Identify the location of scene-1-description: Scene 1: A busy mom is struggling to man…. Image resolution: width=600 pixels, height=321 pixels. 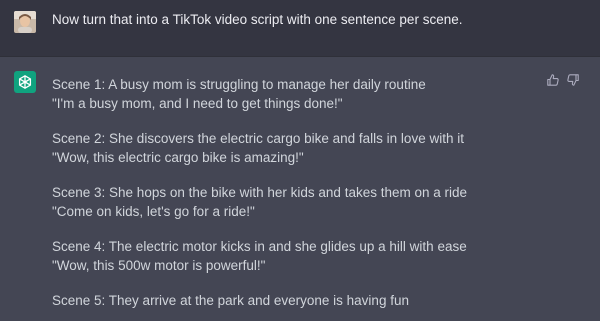
(239, 84).